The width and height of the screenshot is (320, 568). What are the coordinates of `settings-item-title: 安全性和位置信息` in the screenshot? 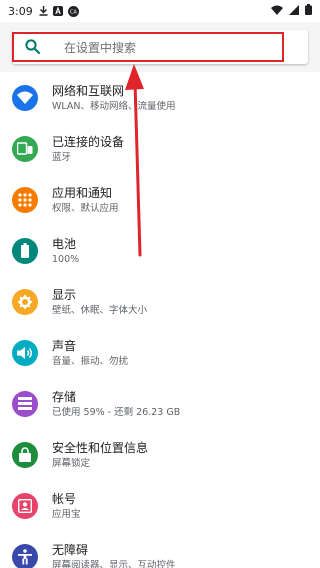 It's located at (100, 447).